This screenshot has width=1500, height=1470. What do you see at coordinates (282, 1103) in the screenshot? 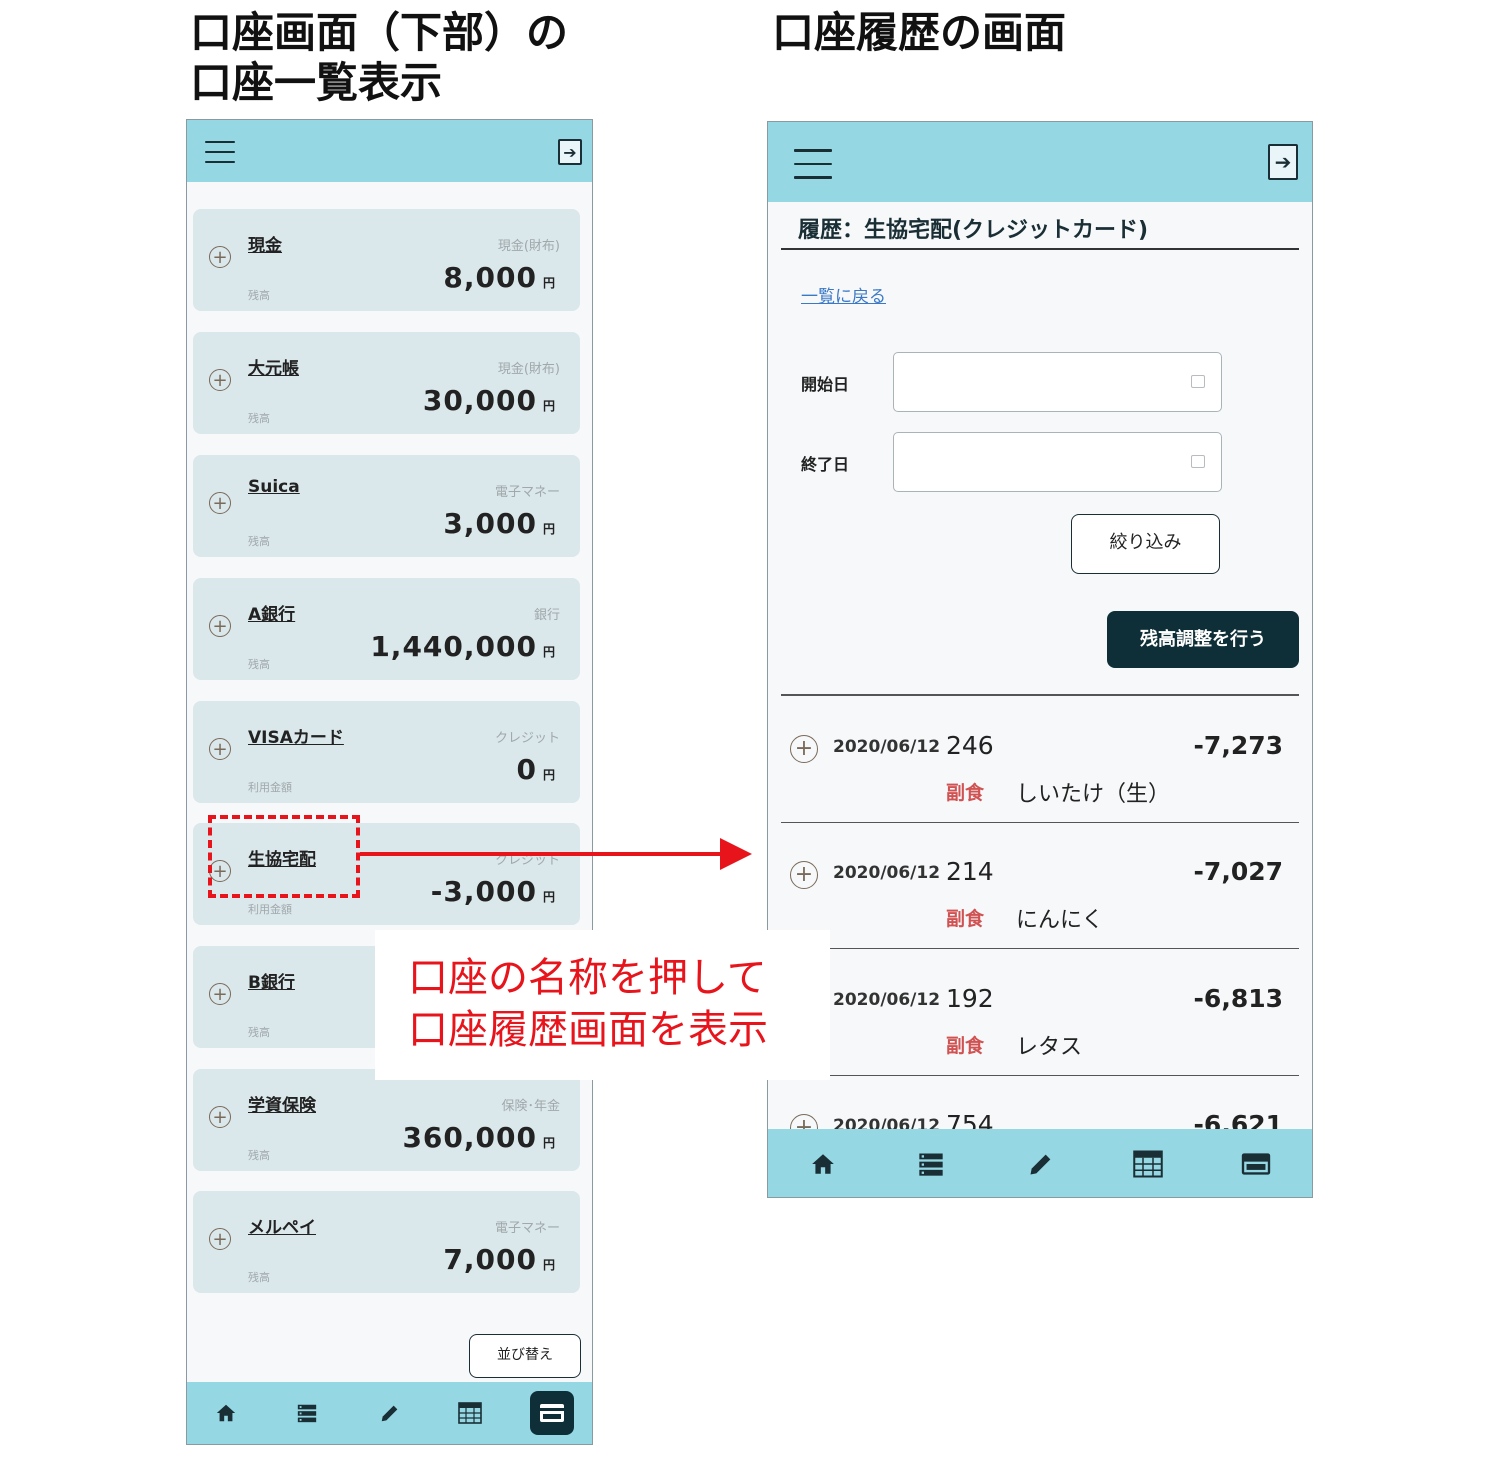
I see `account-name-link: 学資保険` at bounding box center [282, 1103].